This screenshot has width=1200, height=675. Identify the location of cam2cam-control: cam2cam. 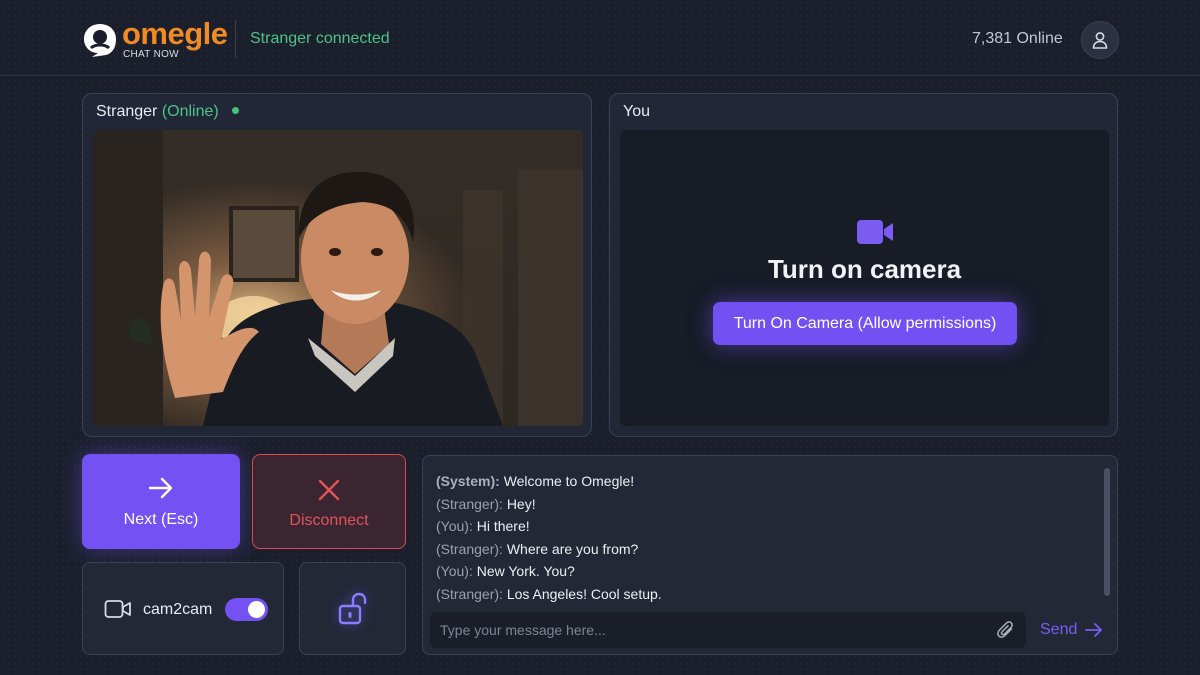
(183, 608).